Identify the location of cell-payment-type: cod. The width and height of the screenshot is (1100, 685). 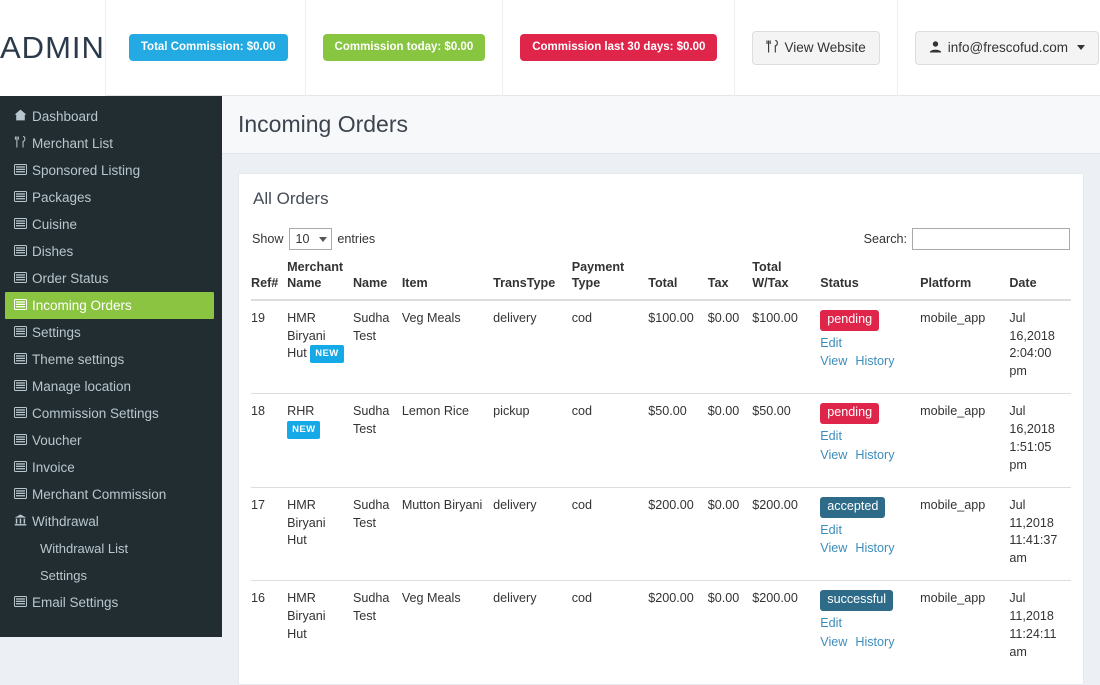
(610, 533).